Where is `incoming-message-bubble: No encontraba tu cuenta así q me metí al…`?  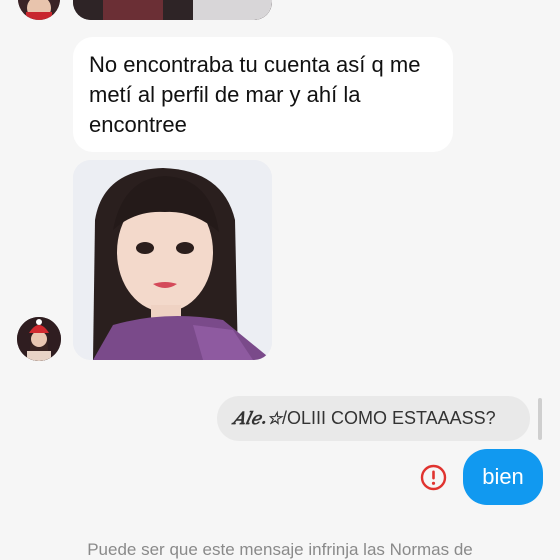
incoming-message-bubble: No encontraba tu cuenta así q me metí al… is located at coordinates (263, 94).